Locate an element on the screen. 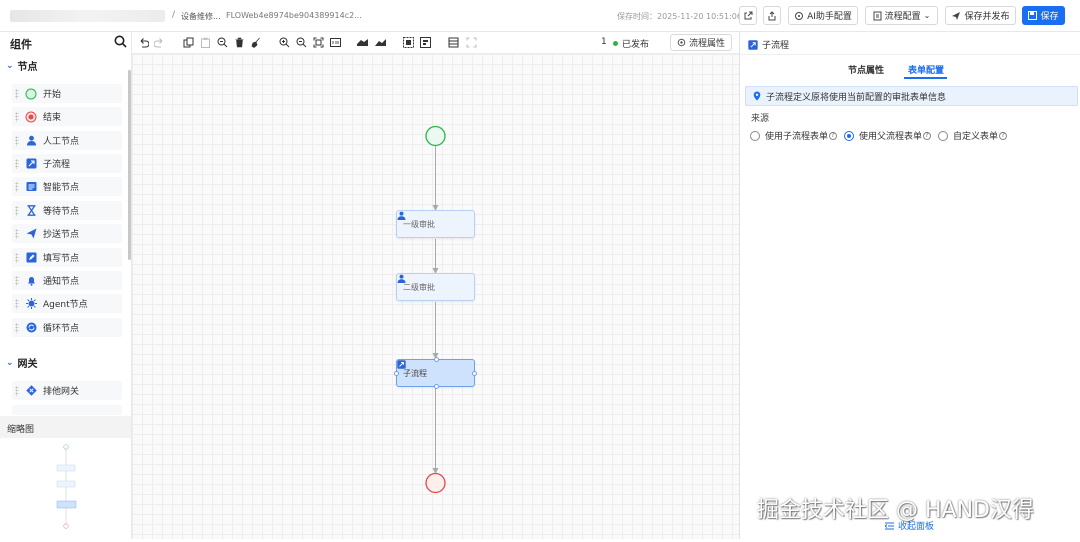 Image resolution: width=1080 pixels, height=542 pixels. start-circle-icon is located at coordinates (31, 94).